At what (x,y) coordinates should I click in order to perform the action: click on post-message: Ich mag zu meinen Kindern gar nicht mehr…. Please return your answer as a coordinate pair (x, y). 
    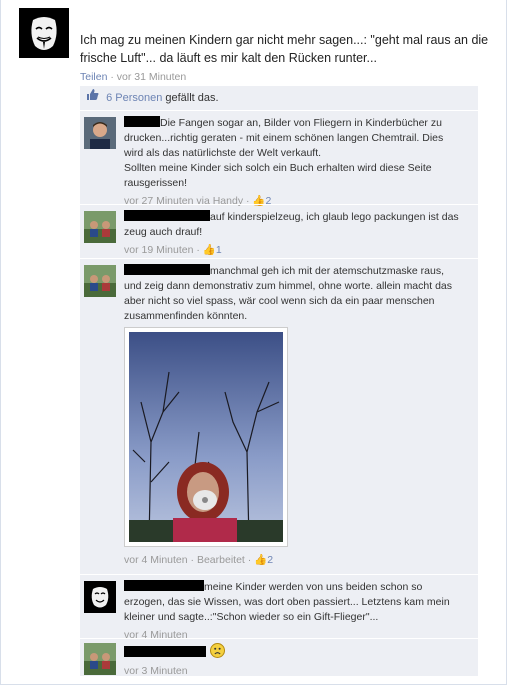
    Looking at the image, I should click on (284, 49).